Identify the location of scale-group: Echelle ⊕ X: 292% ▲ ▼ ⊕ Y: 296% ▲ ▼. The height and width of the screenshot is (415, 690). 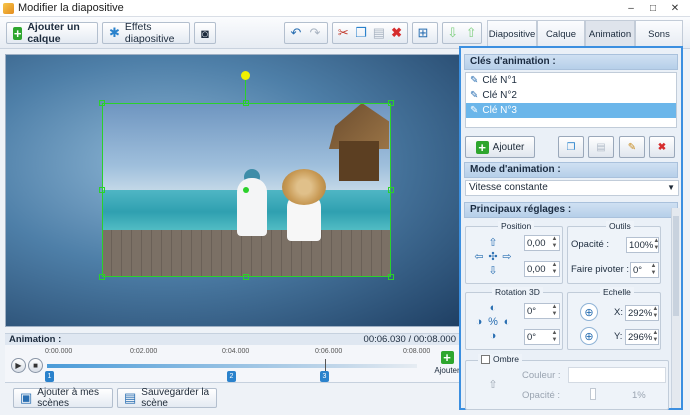
(614, 318).